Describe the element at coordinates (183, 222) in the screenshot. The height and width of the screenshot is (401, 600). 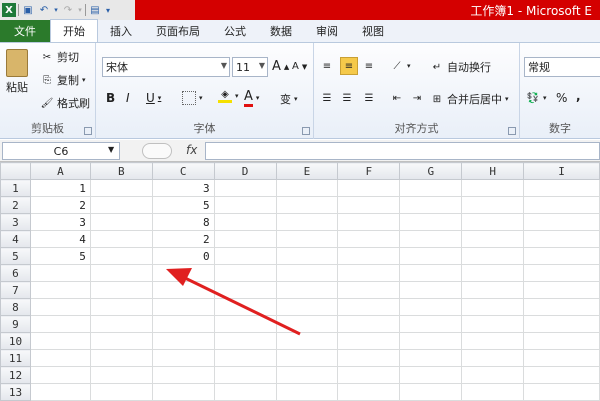
I see `cell-c: 8` at that location.